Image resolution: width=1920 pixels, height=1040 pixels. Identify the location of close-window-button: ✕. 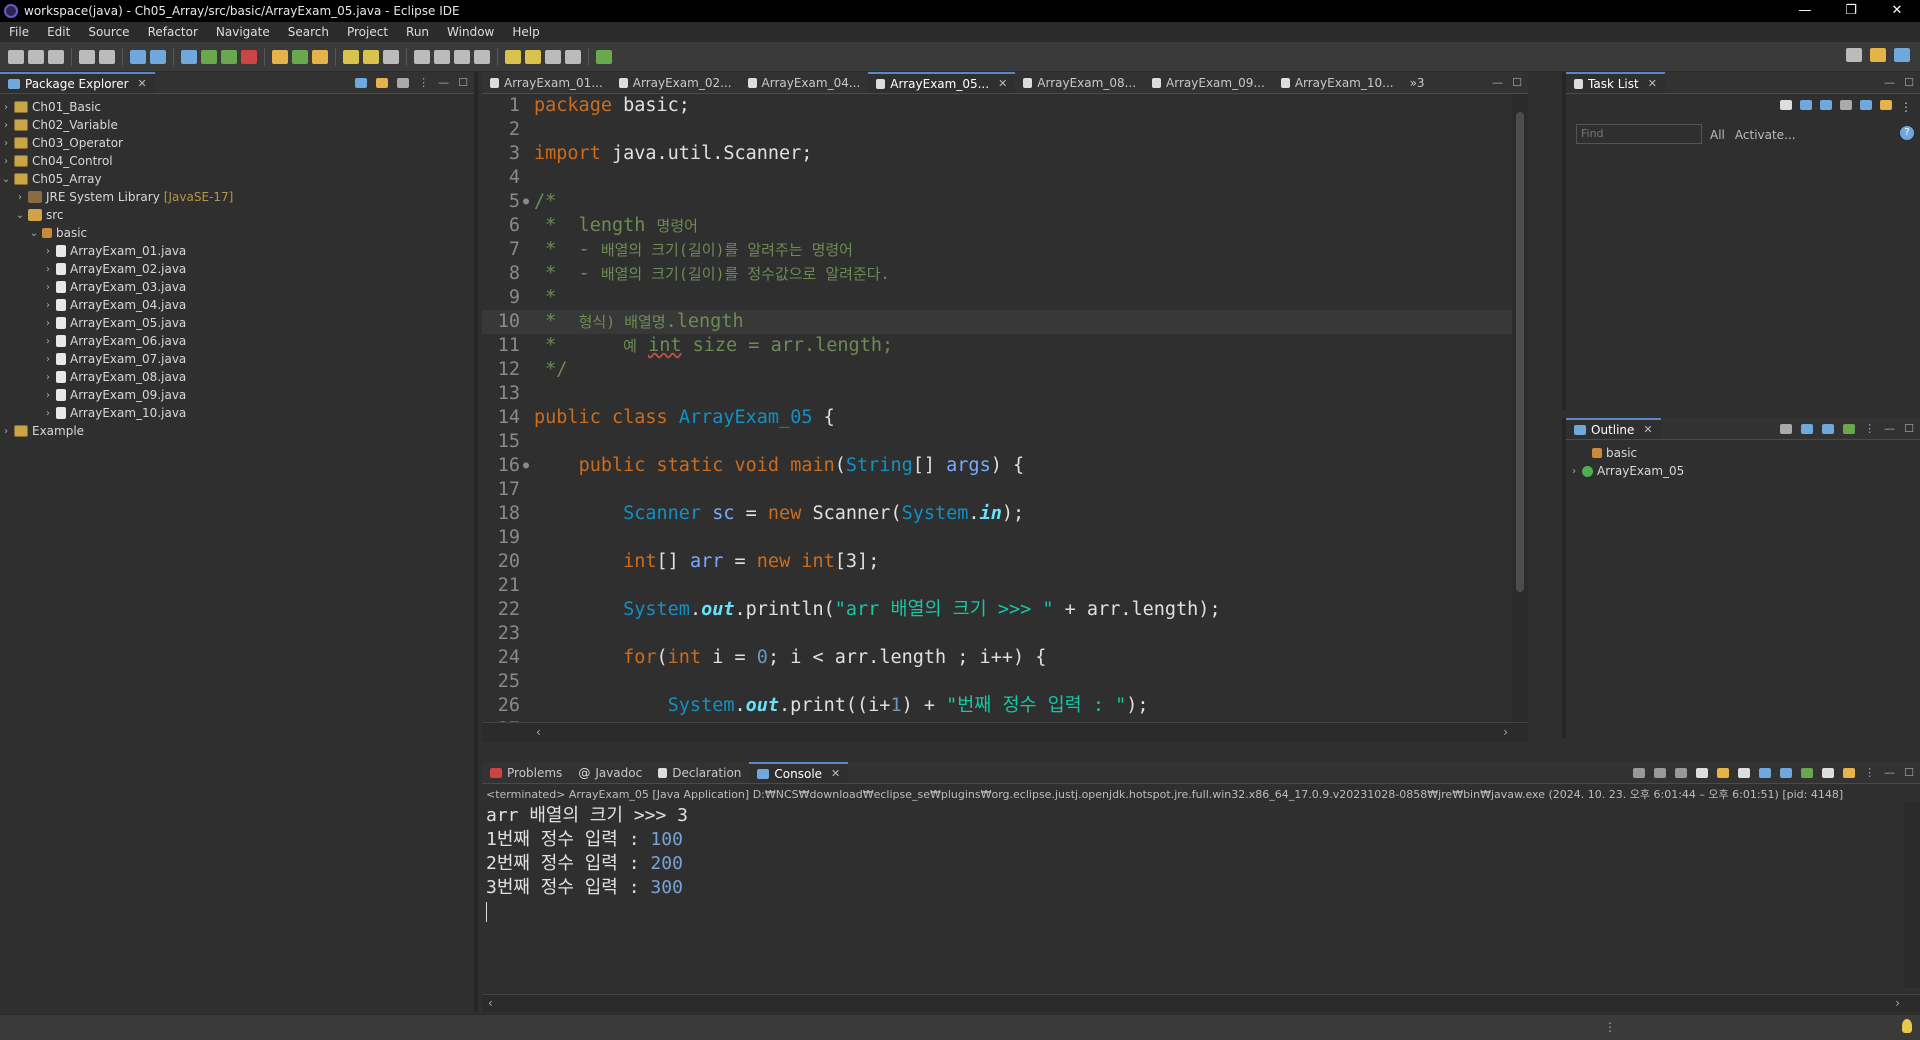
(1897, 11).